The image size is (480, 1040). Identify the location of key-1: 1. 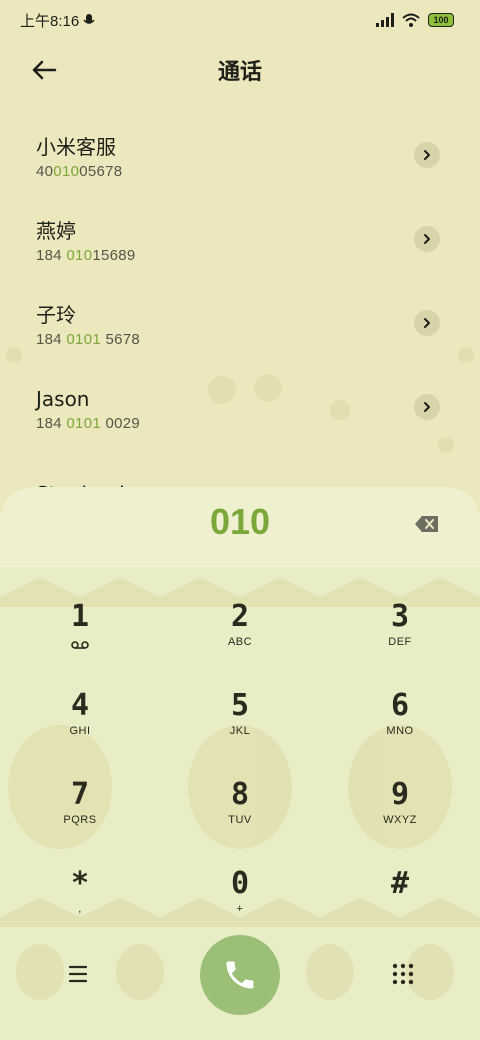
(80, 639).